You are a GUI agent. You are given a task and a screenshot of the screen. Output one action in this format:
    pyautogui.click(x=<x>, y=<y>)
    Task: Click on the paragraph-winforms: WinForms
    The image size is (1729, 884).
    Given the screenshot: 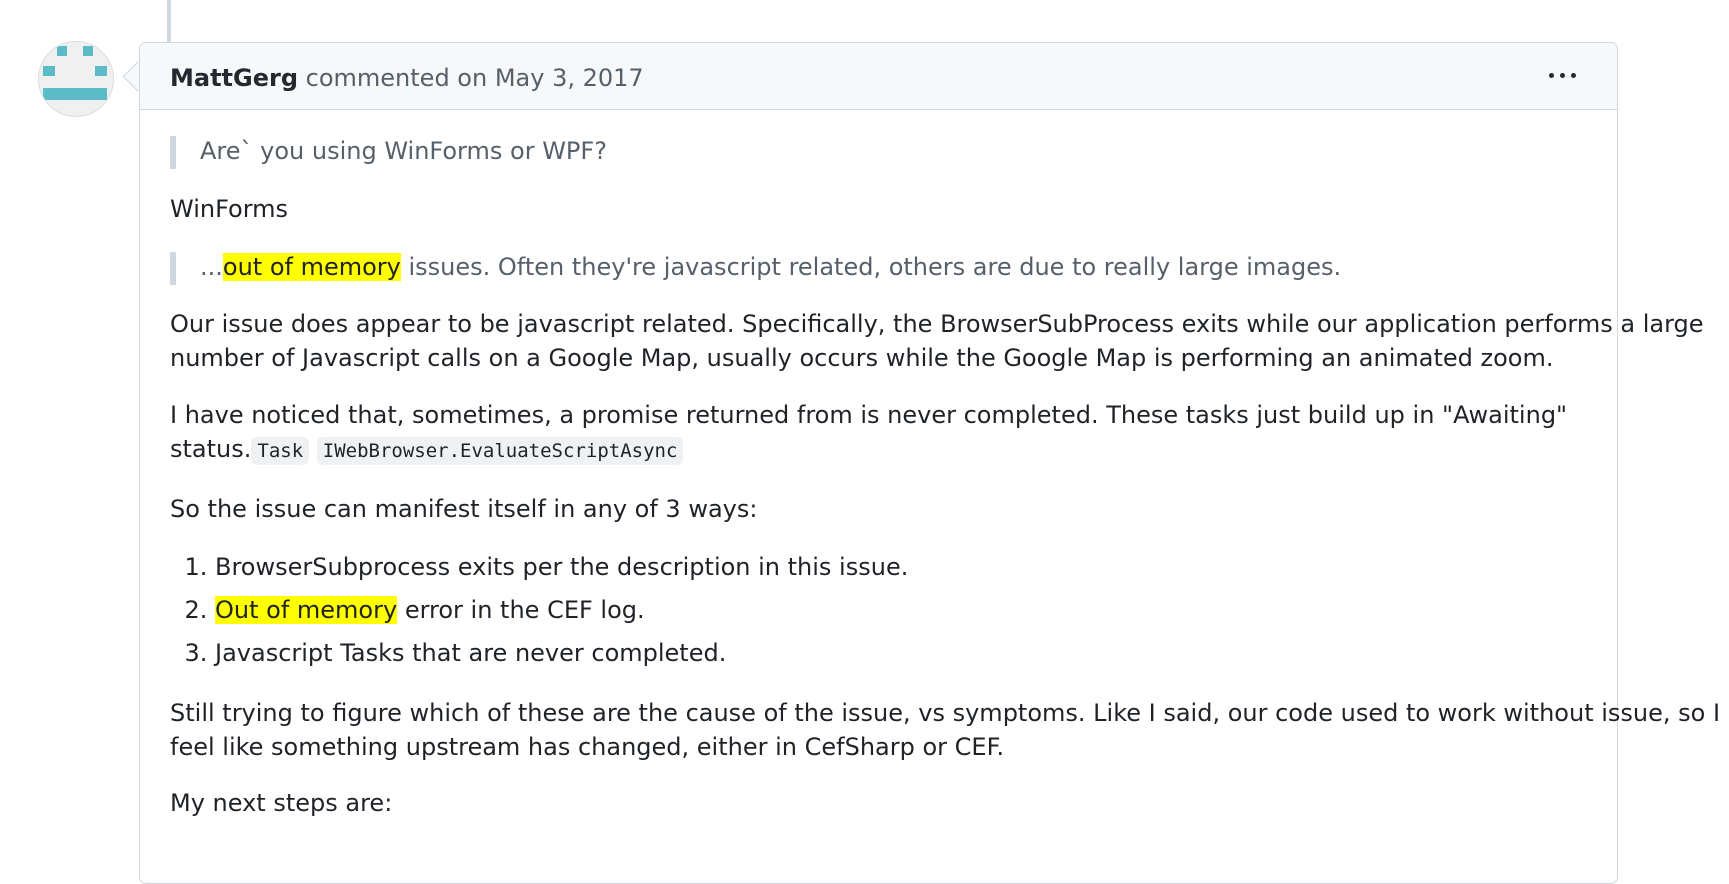 What is the action you would take?
    pyautogui.click(x=229, y=209)
    